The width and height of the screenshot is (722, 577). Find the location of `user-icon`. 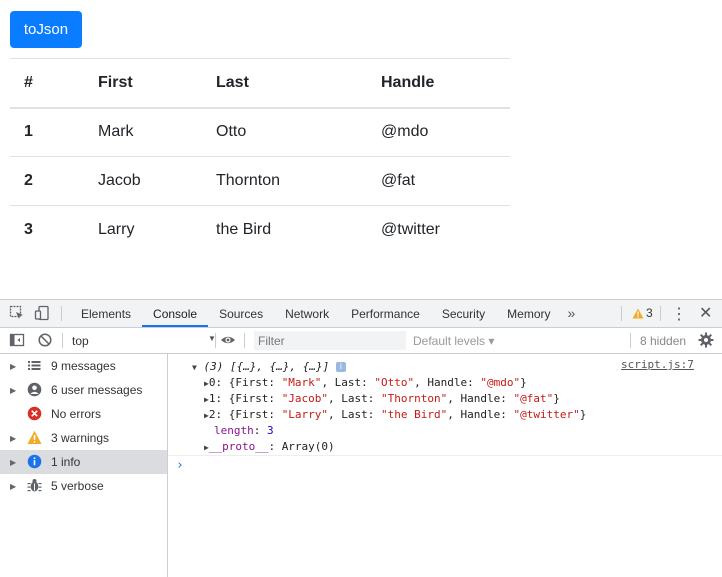

user-icon is located at coordinates (34, 389).